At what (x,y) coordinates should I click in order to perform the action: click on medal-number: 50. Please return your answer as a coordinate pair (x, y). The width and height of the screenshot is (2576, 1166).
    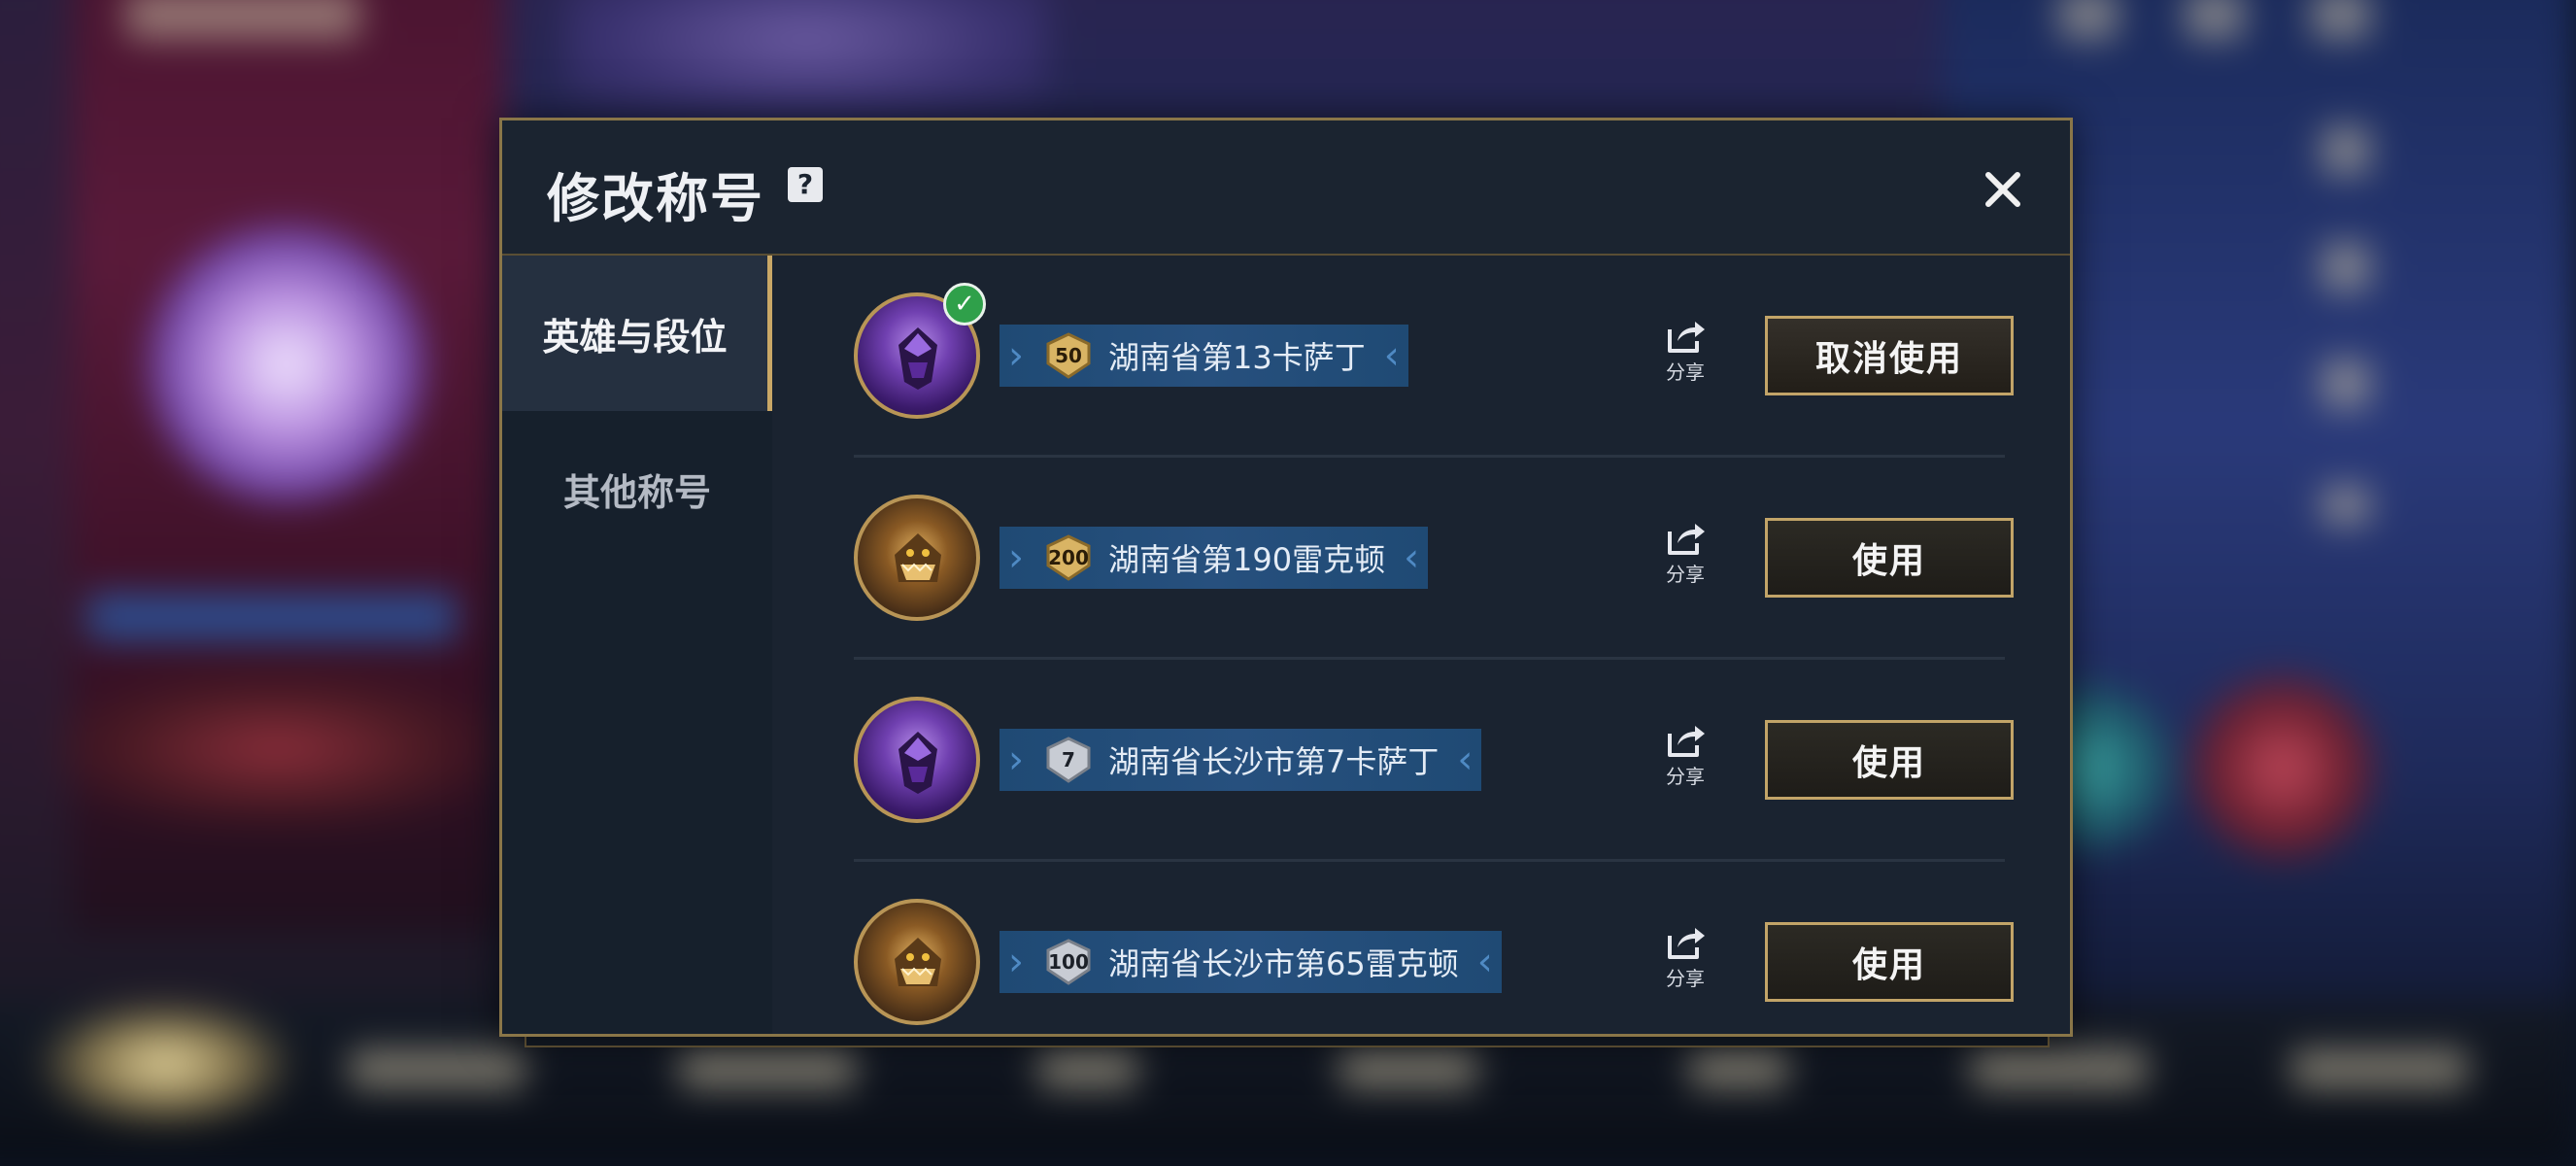
    Looking at the image, I should click on (1068, 355).